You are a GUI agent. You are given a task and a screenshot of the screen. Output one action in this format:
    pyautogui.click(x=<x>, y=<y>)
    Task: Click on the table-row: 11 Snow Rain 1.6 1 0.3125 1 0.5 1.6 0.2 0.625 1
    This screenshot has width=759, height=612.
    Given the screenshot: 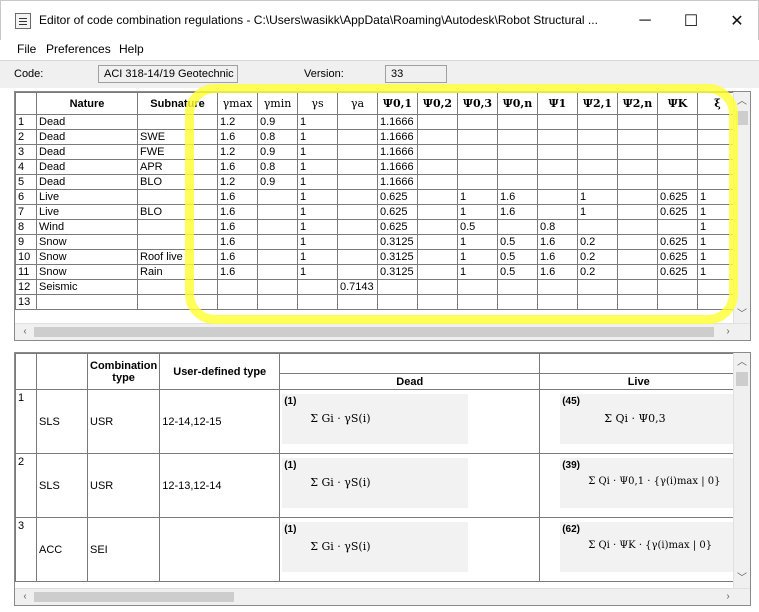 What is the action you would take?
    pyautogui.click(x=376, y=272)
    